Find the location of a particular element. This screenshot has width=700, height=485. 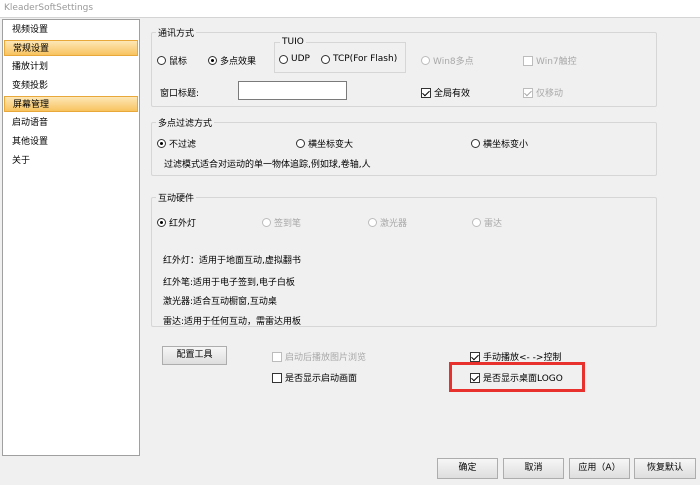

radio-win8-indicator is located at coordinates (425, 60).